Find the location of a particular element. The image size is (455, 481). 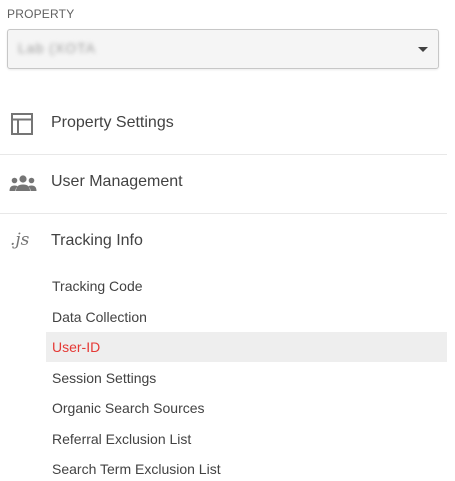

section-label: Tracking Info is located at coordinates (97, 240).